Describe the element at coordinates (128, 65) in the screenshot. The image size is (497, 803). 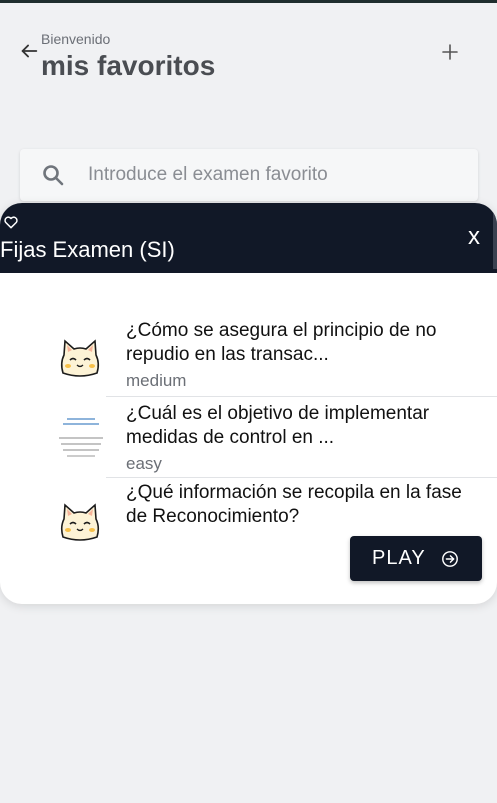
I see `page-title: mis favoritos` at that location.